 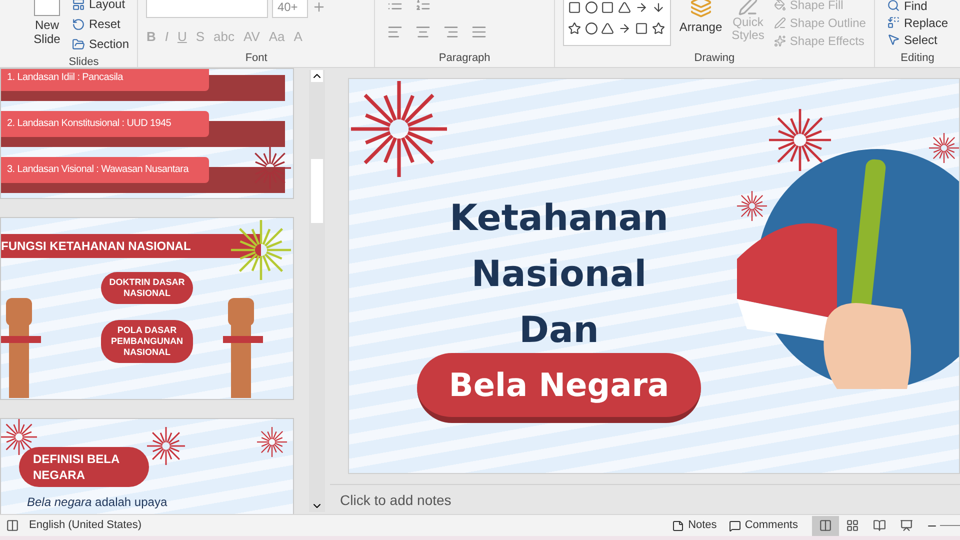 I want to click on slide-thumbnail: FUNGSI KETAHANAN NASIONAL DOKTRIN DASAR NASIONAL POLA DASAR PEMBANGUNAN NASIONAL, so click(x=147, y=308).